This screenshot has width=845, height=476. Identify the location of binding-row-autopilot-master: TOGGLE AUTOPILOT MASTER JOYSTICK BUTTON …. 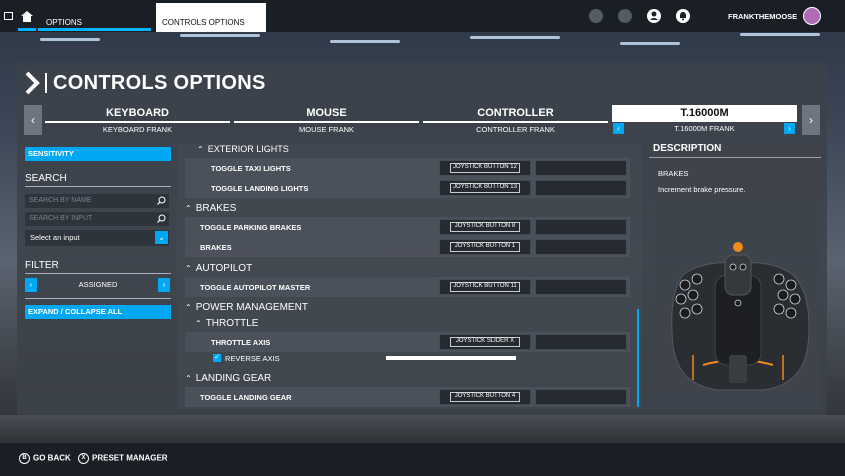
(407, 287).